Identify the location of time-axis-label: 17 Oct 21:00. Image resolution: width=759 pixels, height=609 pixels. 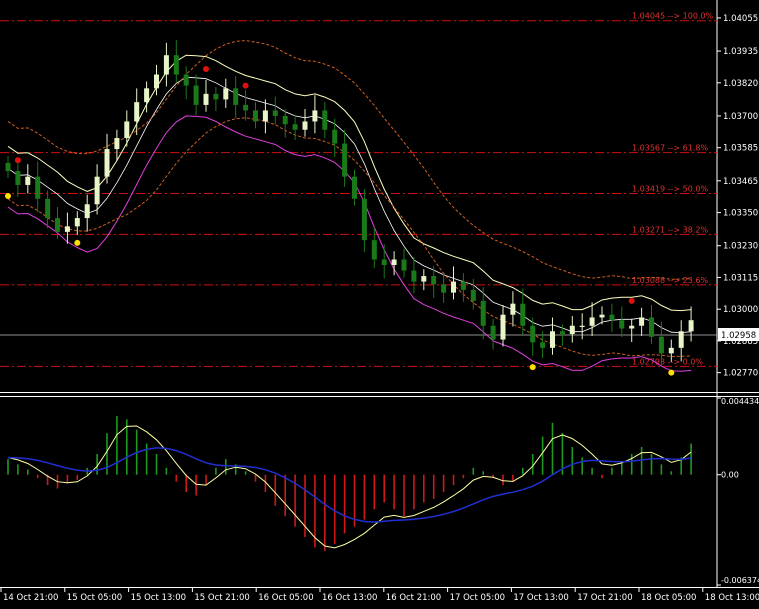
(604, 598).